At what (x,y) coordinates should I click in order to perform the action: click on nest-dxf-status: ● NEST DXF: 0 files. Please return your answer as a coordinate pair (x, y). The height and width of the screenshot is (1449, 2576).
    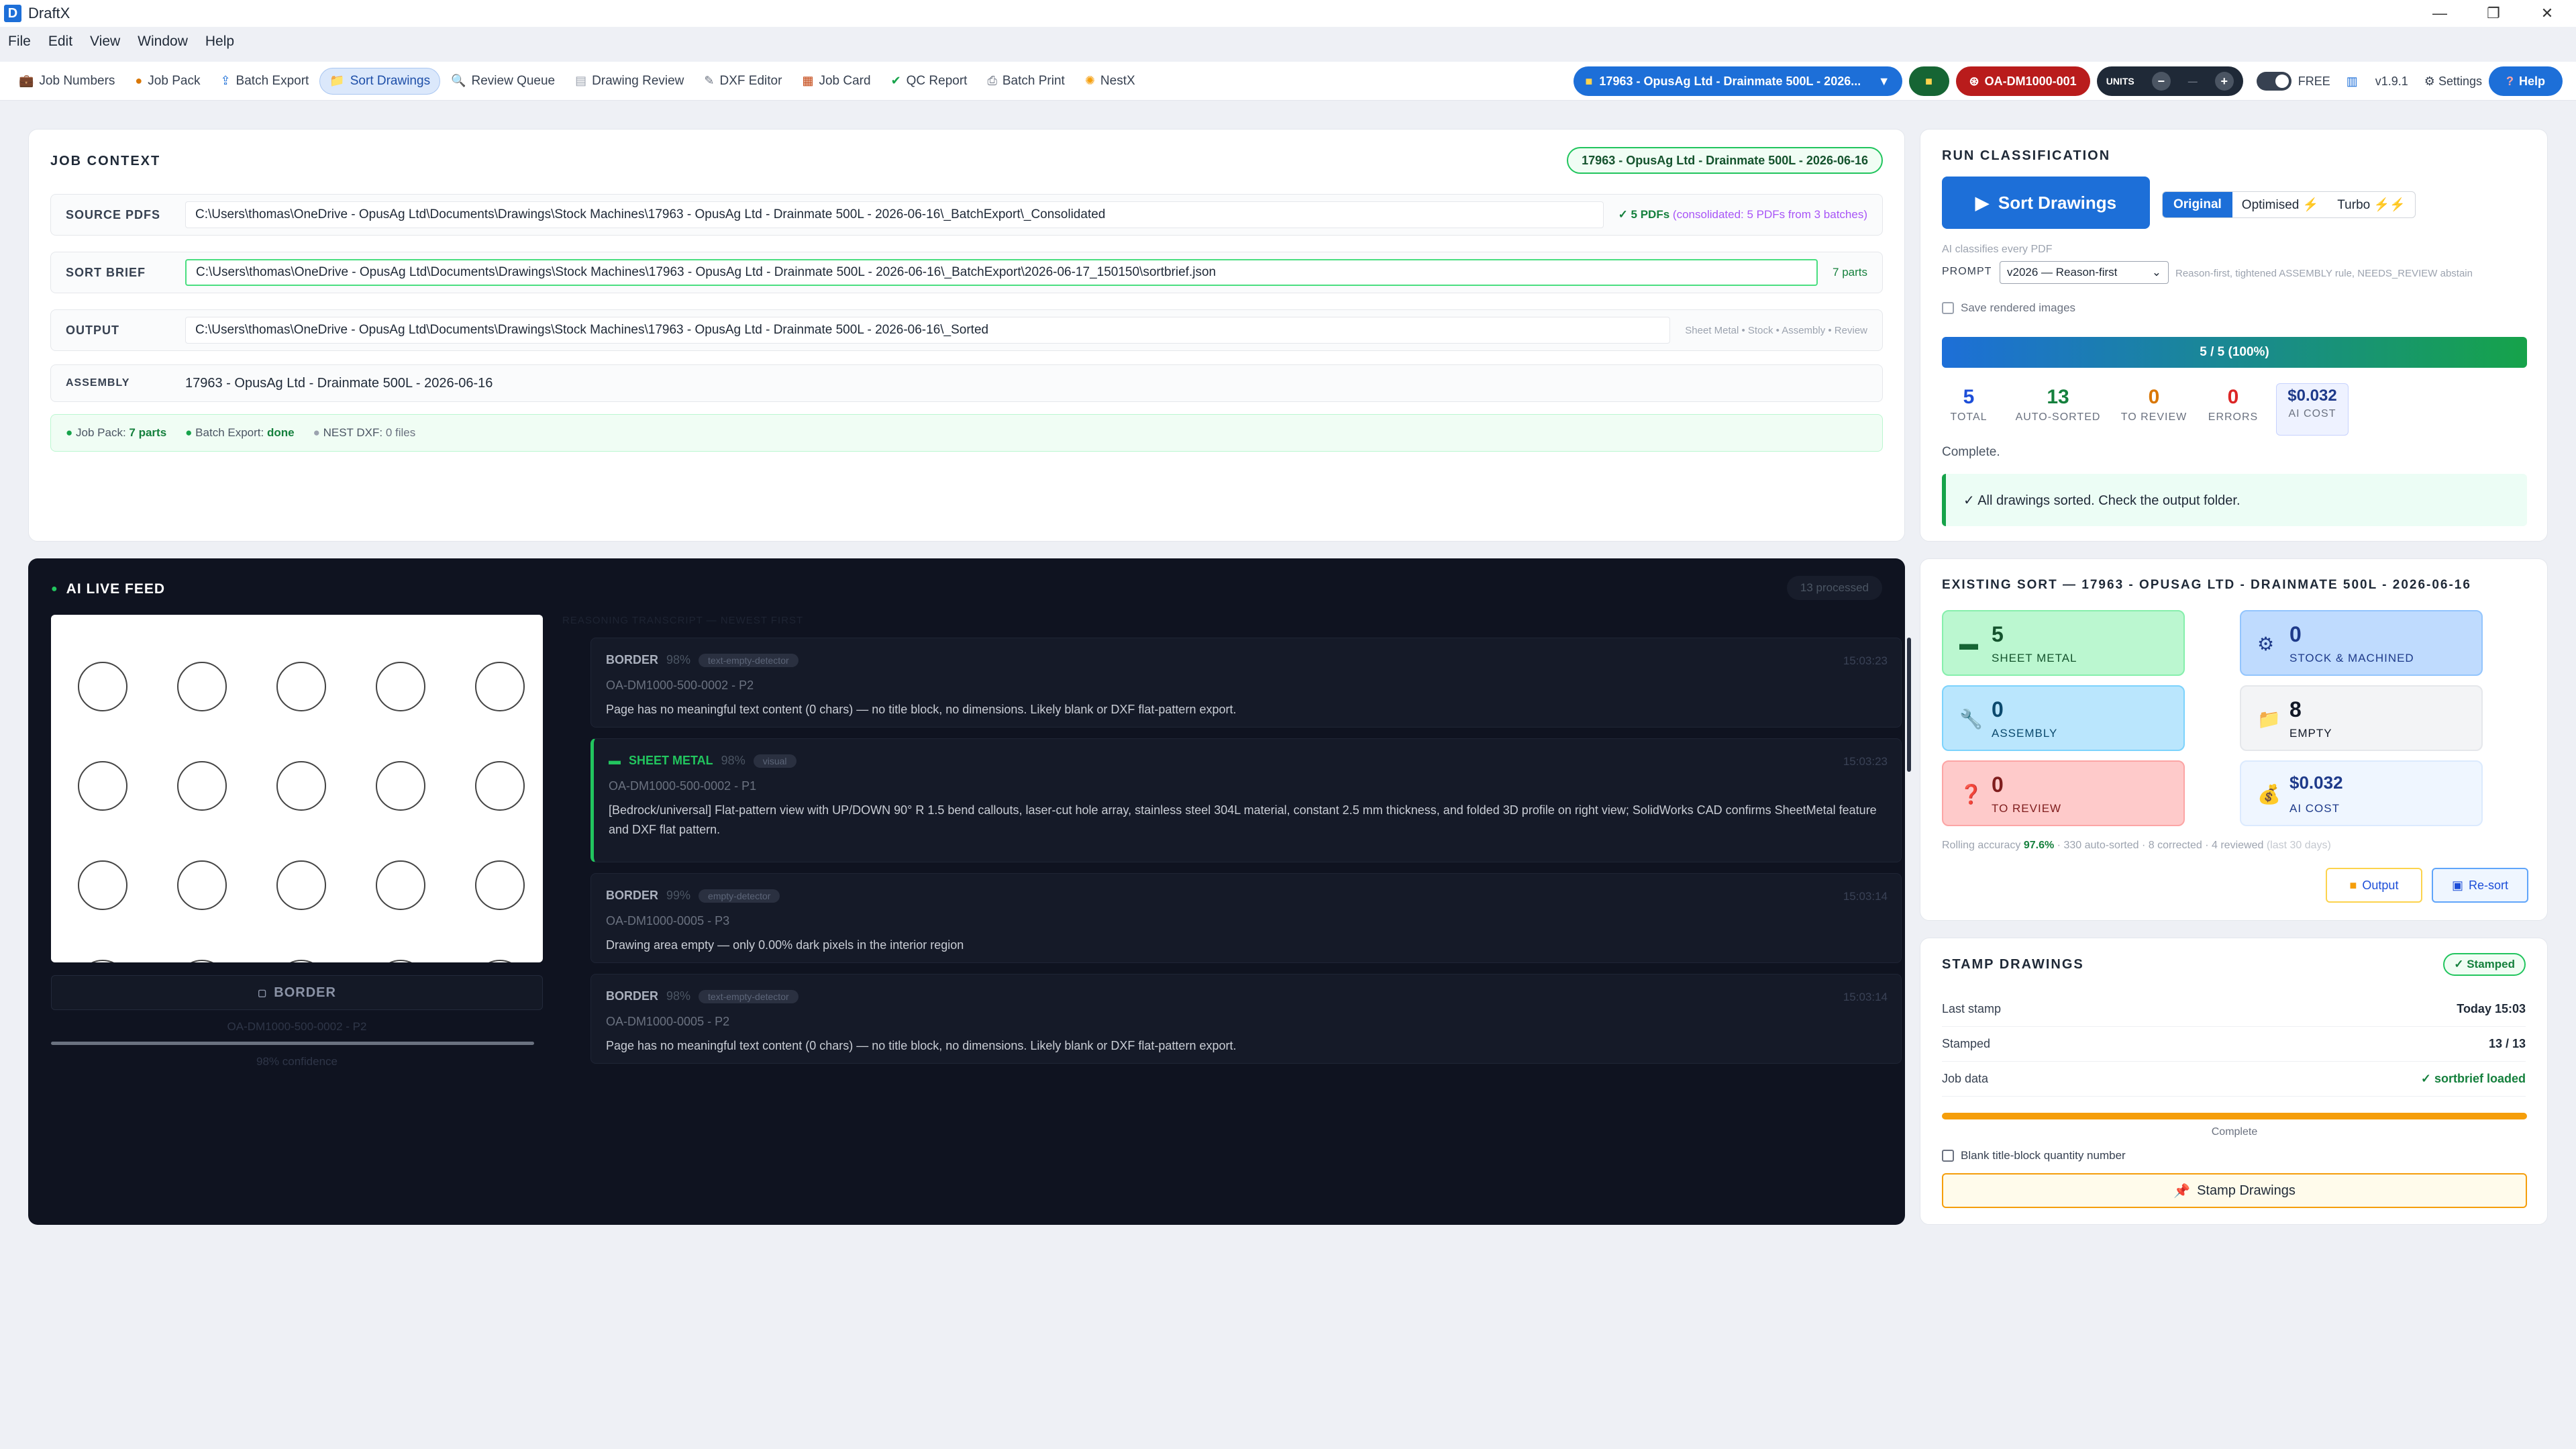
    Looking at the image, I should click on (364, 432).